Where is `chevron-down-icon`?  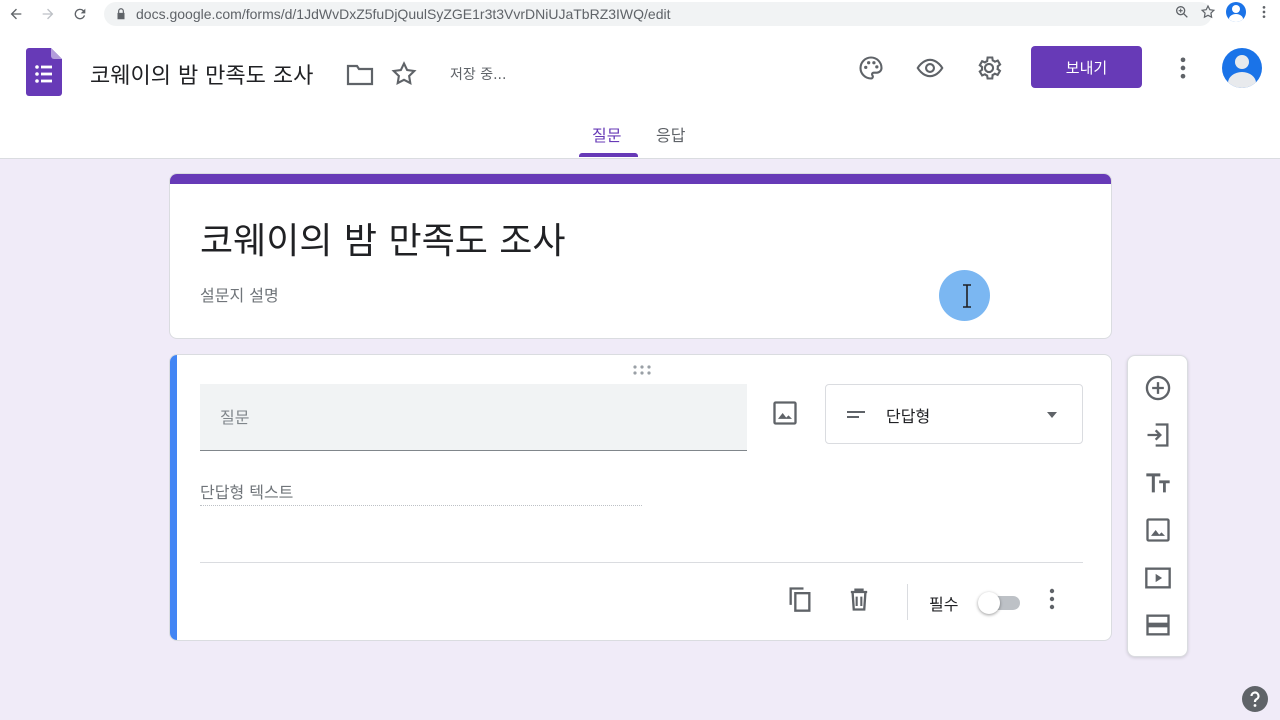 chevron-down-icon is located at coordinates (1052, 415).